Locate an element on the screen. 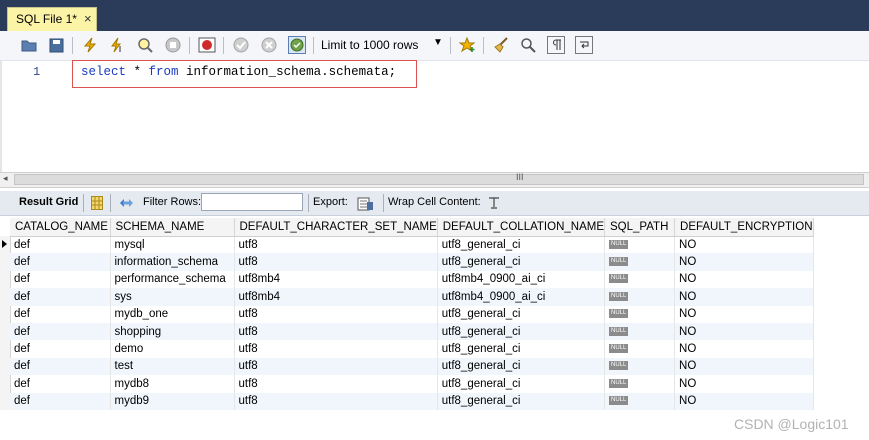 Image resolution: width=869 pixels, height=440 pixels. table-row: def test utf8 utf8_general_ci NULL NO is located at coordinates (412, 366).